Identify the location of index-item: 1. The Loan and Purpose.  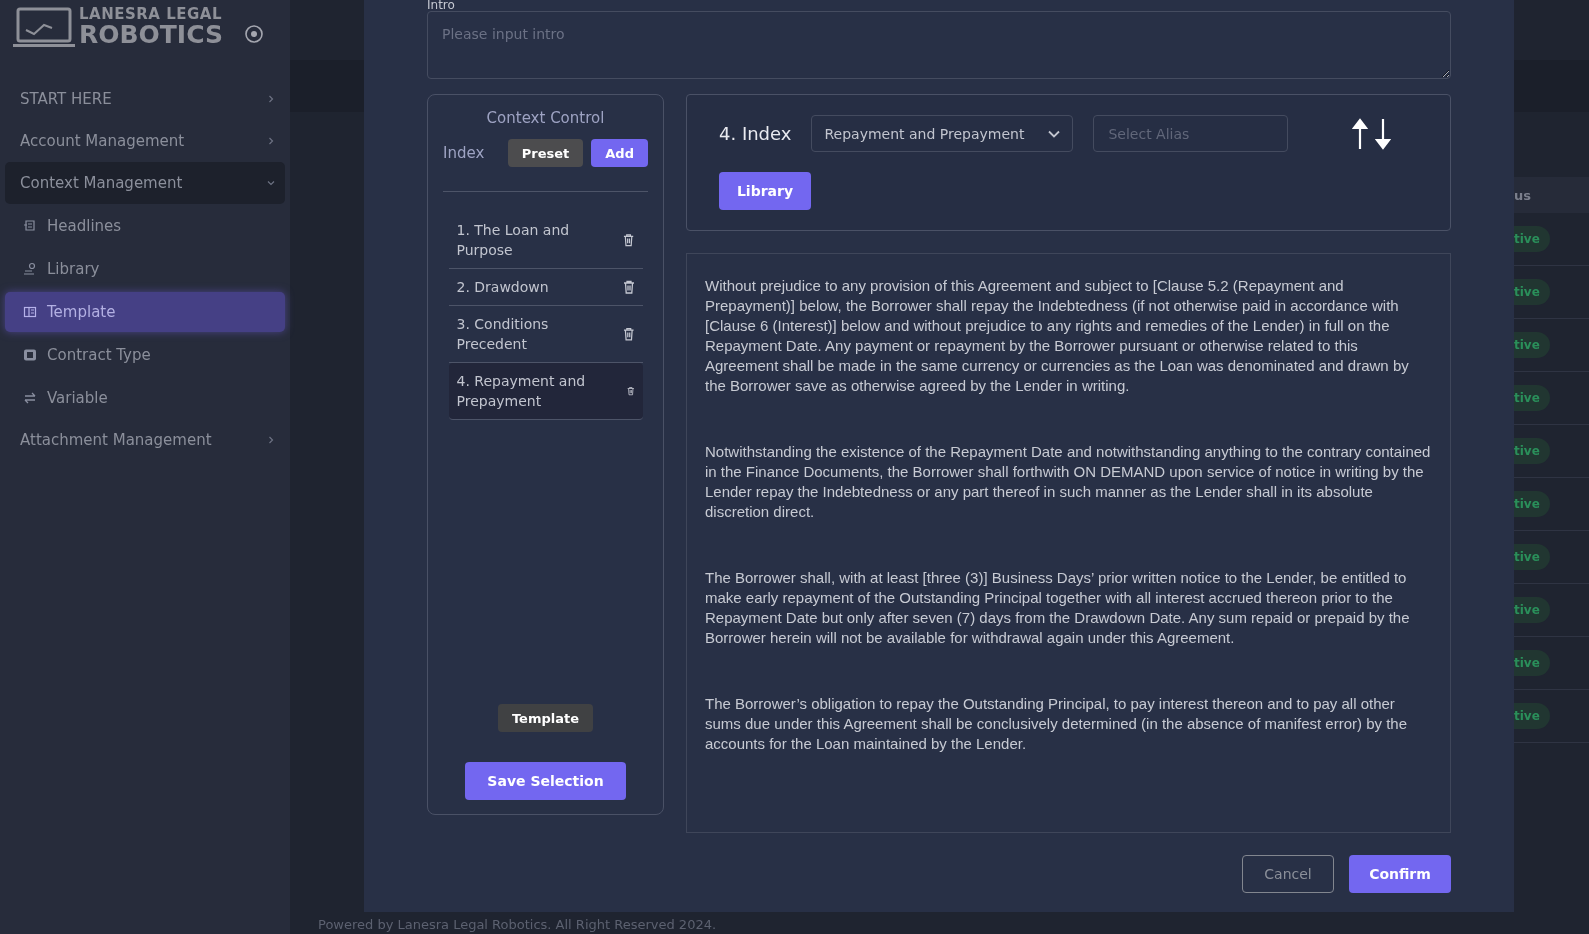
(545, 240).